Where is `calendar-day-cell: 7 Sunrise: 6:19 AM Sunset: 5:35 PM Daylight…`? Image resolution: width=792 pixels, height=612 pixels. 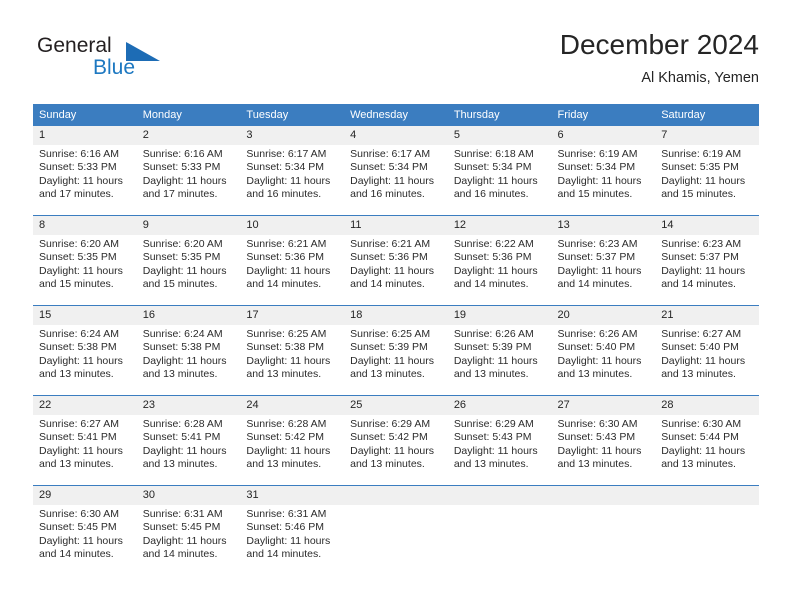 calendar-day-cell: 7 Sunrise: 6:19 AM Sunset: 5:35 PM Daylight… is located at coordinates (707, 171).